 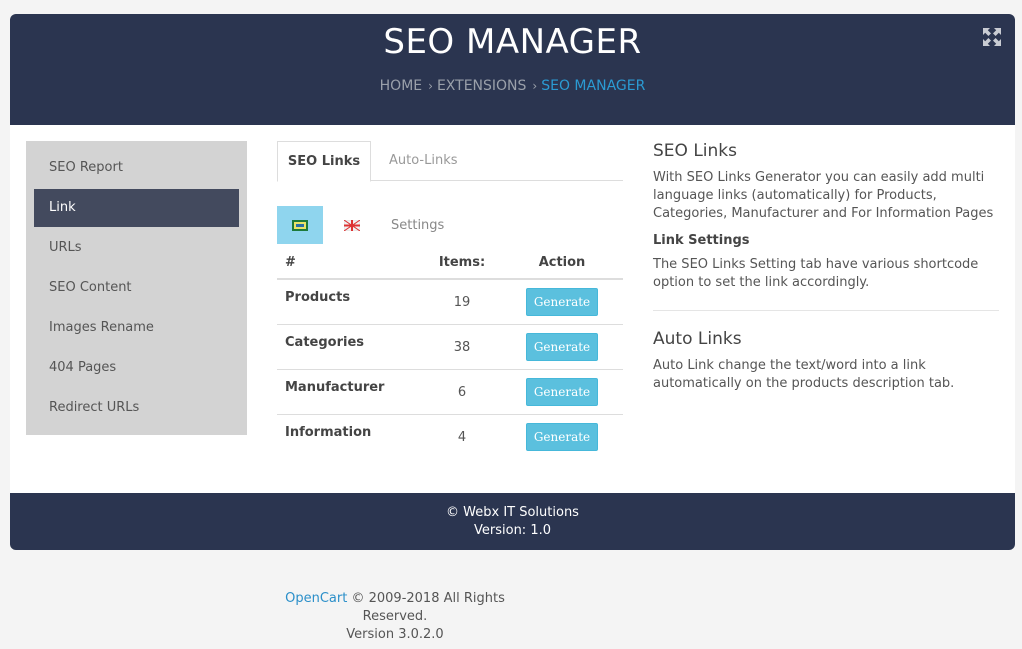 What do you see at coordinates (450, 302) in the screenshot?
I see `table-row: Products 19 Generate` at bounding box center [450, 302].